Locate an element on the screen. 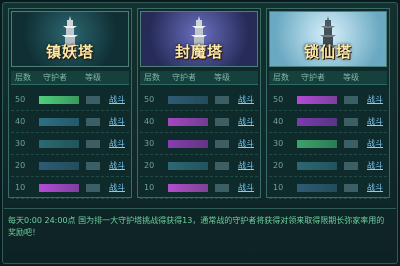 This screenshot has width=400, height=266. tower-banner-1: 镇妖塔 is located at coordinates (70, 39).